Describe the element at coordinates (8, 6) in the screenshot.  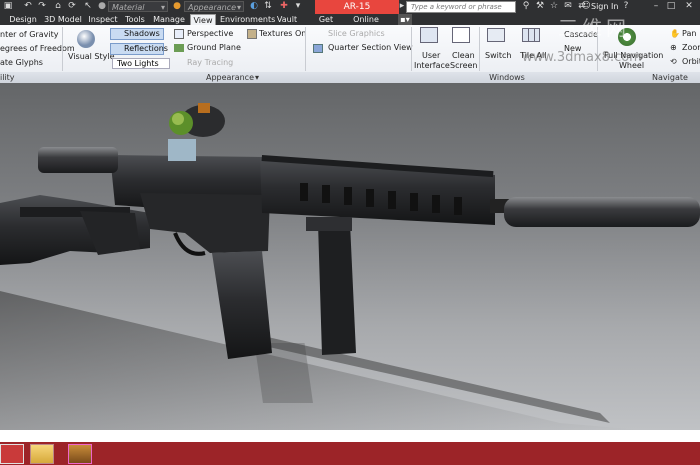
I see `app-menu-icon: ▣` at that location.